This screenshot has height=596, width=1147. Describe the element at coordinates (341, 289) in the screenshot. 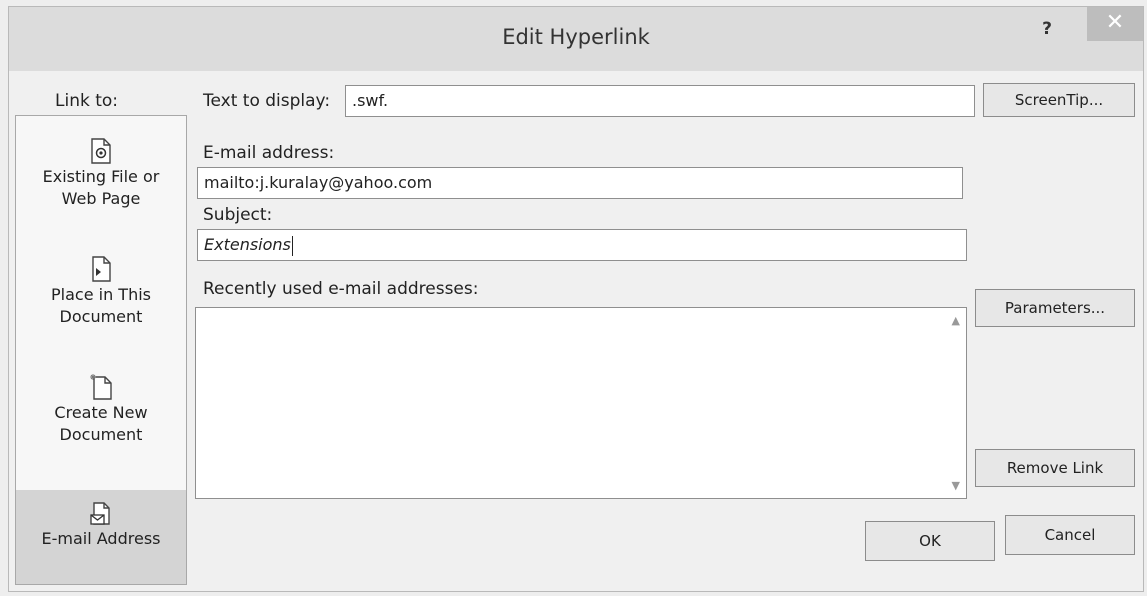

I see `recently-used-label: Recently used e-mail addresses:` at that location.